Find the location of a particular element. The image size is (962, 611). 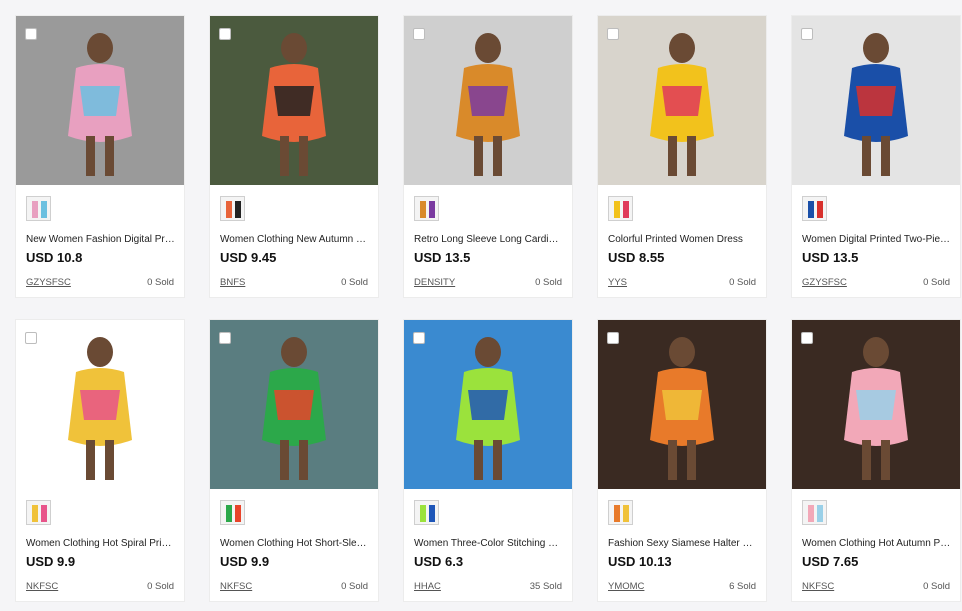

sold-count: 6 Sold is located at coordinates (742, 586).